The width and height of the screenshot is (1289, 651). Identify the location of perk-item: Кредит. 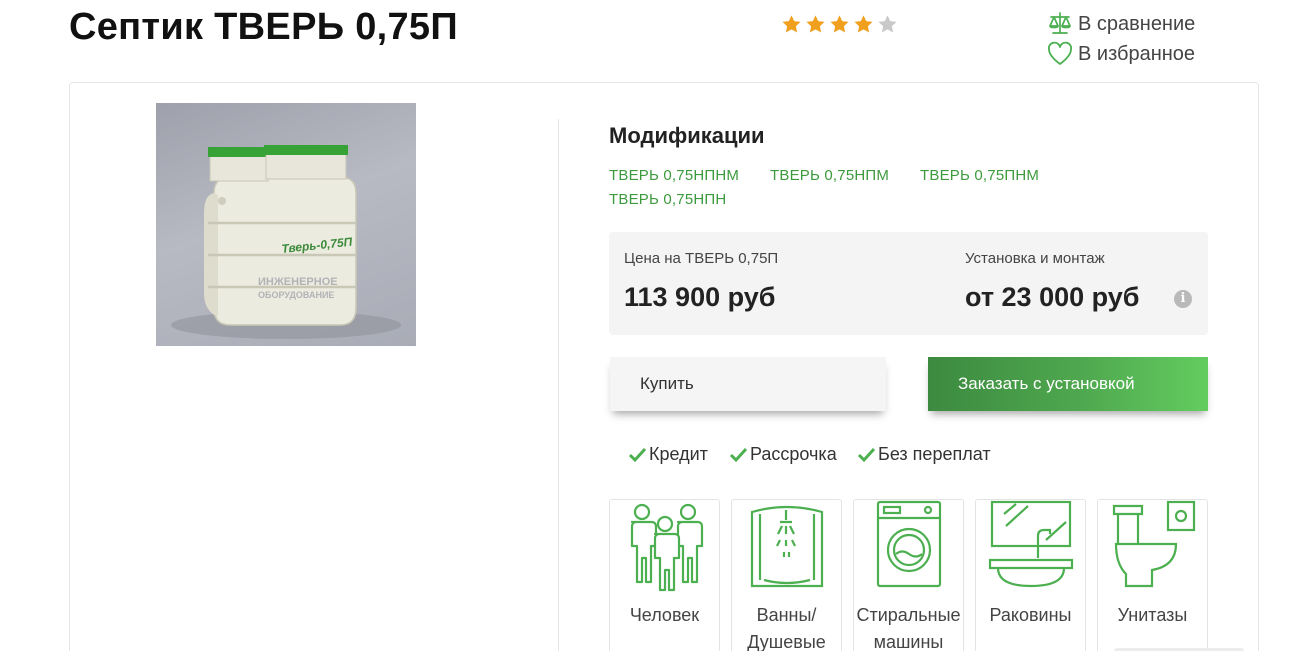
(668, 454).